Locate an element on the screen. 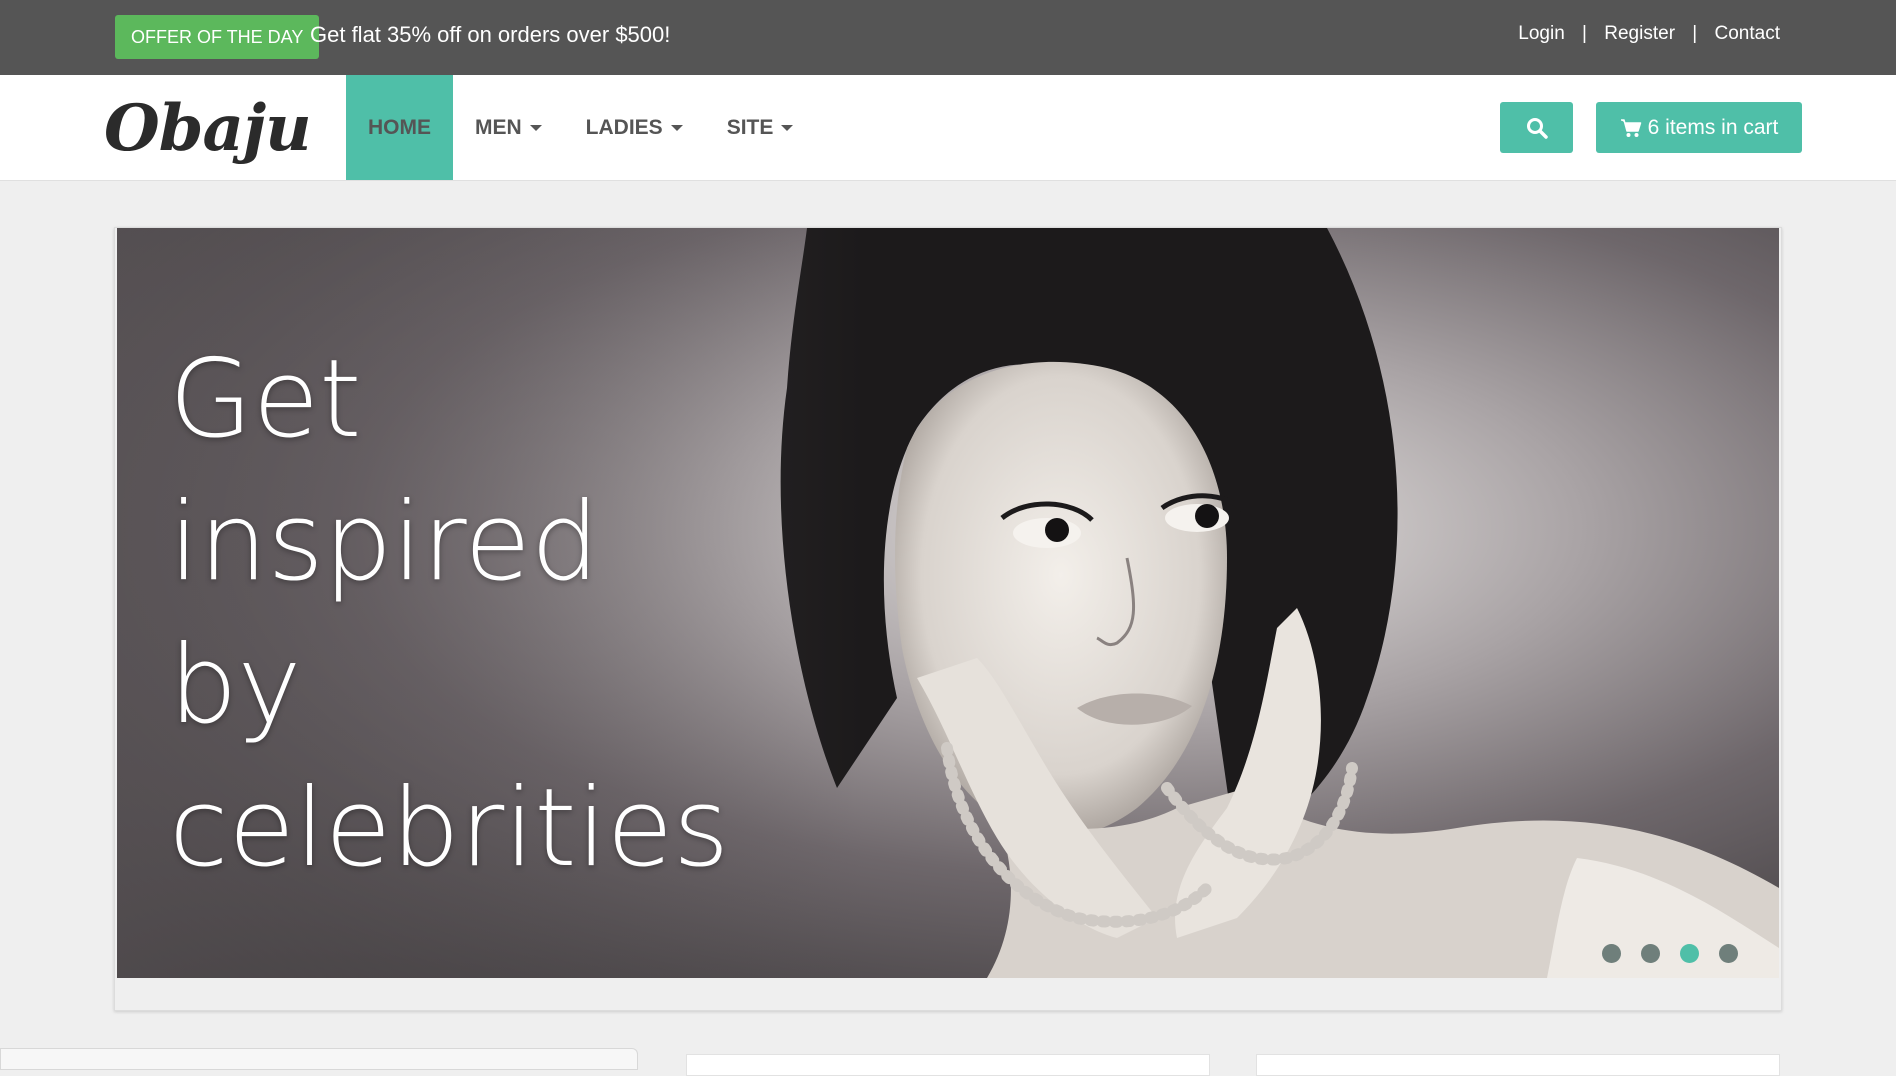 Image resolution: width=1896 pixels, height=1076 pixels. nav-item-label: HOME is located at coordinates (399, 127).